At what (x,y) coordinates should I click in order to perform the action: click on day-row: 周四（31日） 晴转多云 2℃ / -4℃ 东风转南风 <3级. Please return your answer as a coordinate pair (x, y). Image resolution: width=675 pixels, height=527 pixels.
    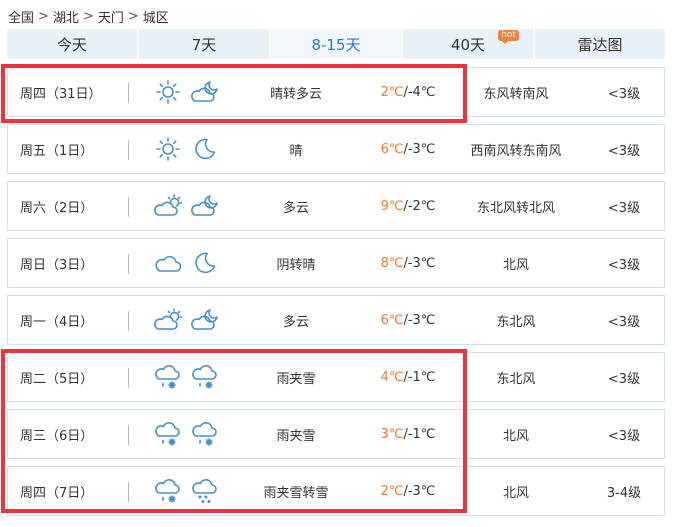
    Looking at the image, I should click on (336, 92).